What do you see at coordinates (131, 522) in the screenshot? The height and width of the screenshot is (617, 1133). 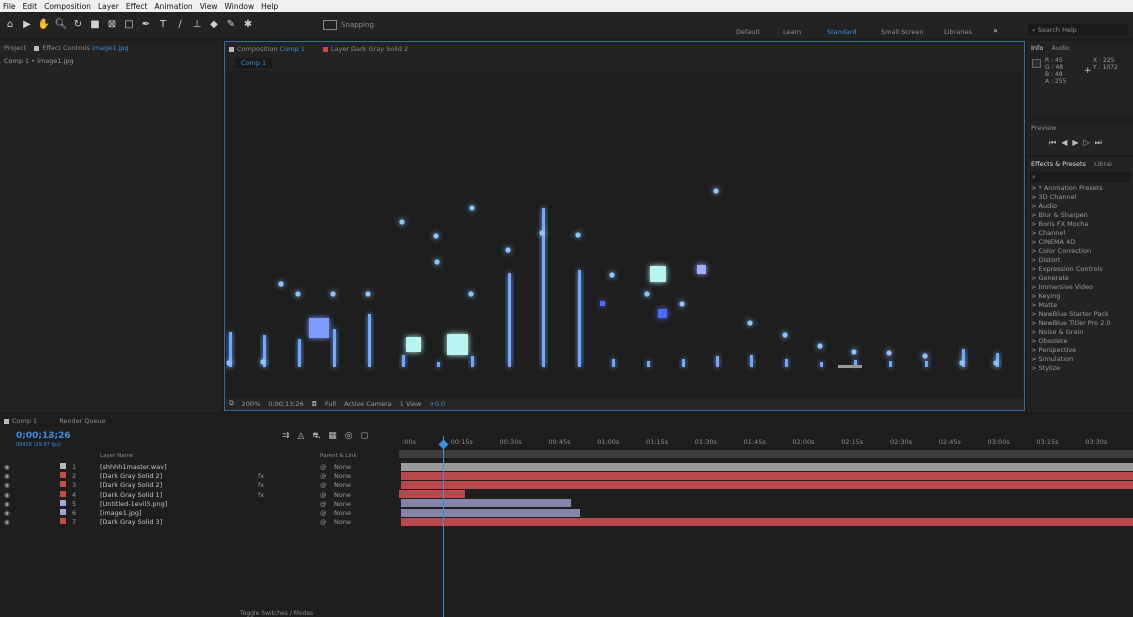 I see `layer-name: [Dark Gray Solid 3]` at bounding box center [131, 522].